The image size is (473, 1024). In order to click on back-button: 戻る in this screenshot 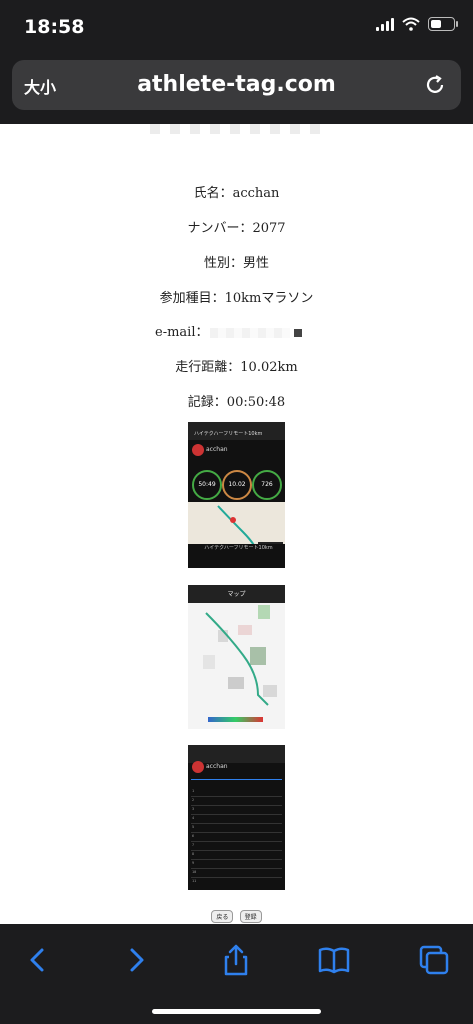, I will do `click(222, 916)`.